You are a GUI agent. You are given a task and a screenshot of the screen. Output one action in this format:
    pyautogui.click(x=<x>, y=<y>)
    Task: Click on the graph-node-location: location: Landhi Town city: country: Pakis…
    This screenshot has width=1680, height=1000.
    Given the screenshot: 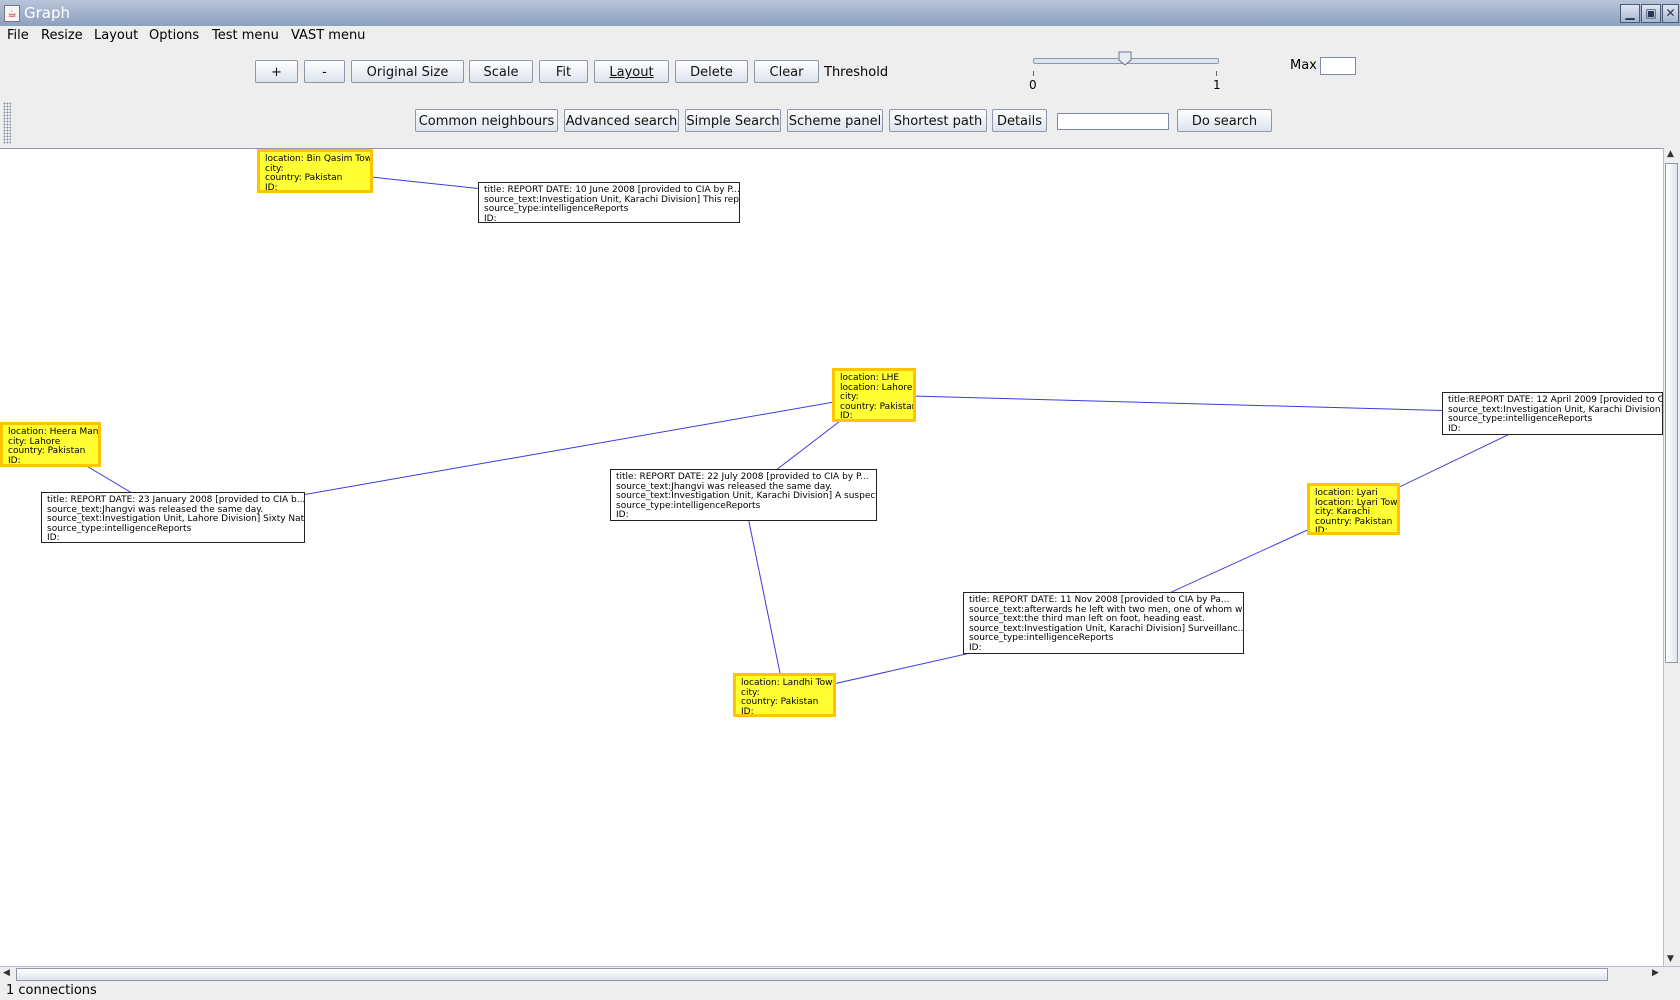 What is the action you would take?
    pyautogui.click(x=784, y=695)
    